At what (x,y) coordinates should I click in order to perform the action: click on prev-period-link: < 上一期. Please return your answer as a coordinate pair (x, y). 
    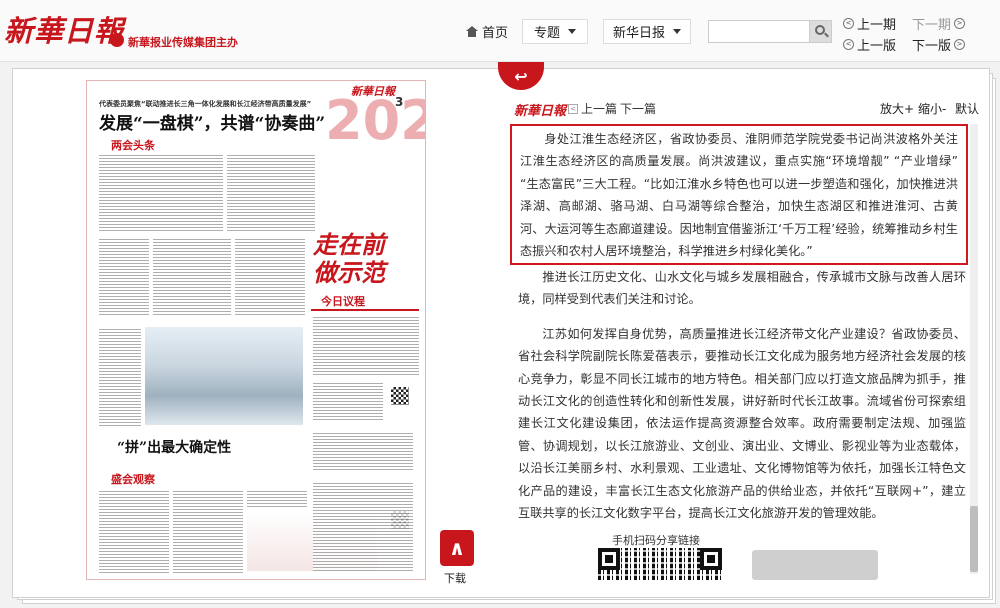
    Looking at the image, I should click on (869, 23).